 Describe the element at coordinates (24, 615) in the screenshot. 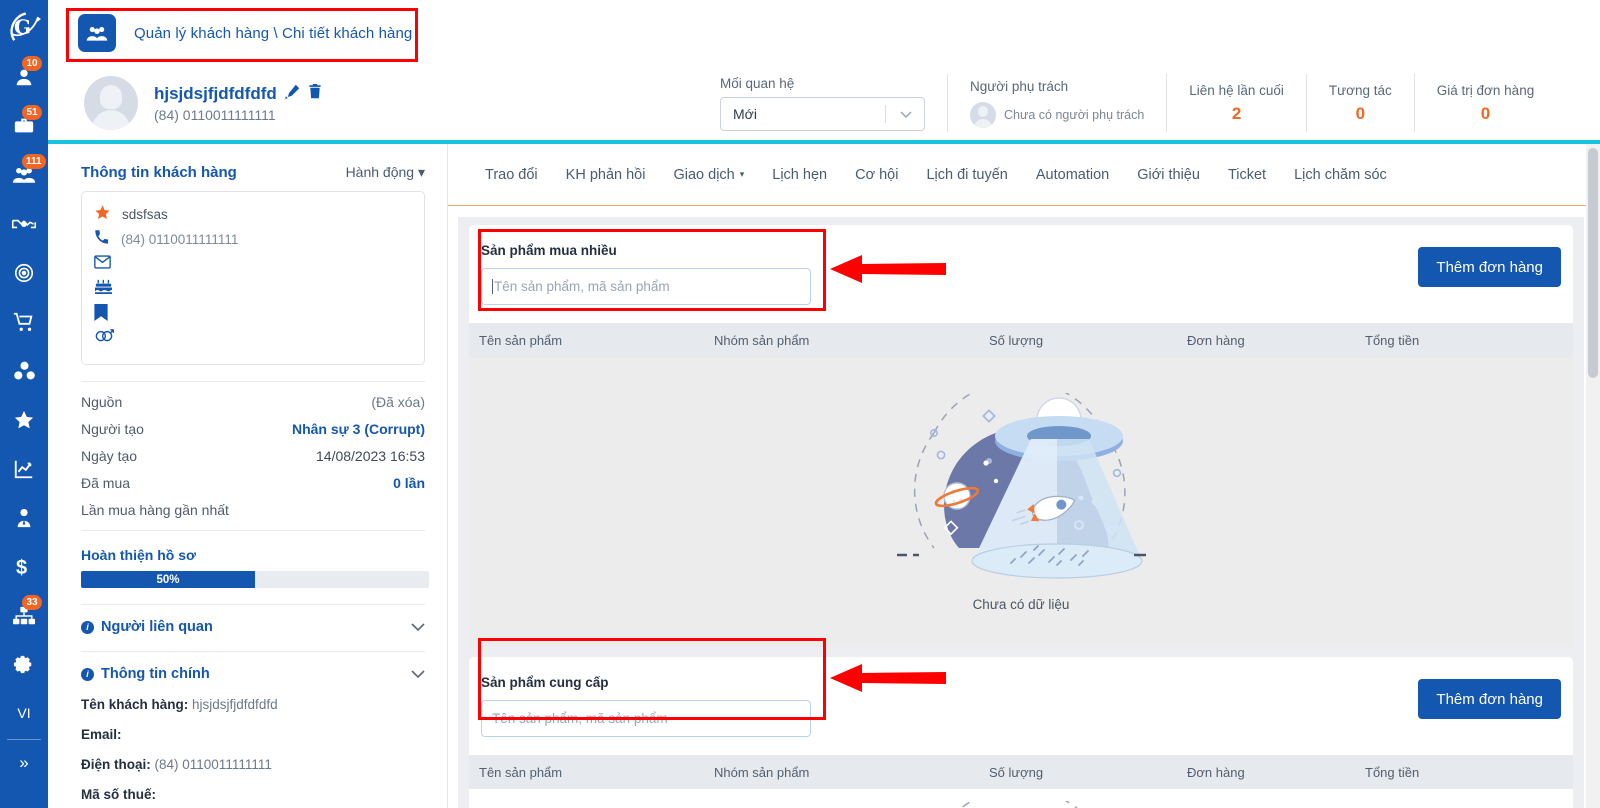

I see `rail-item-org-chart: 33` at that location.